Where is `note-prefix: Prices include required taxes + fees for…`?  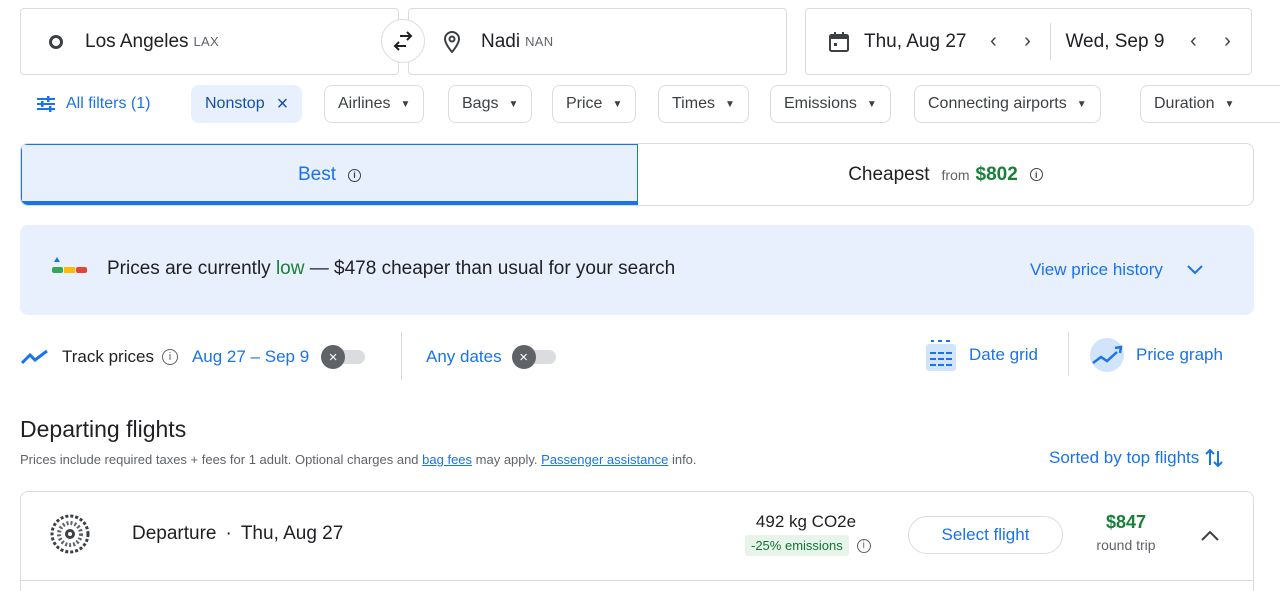 note-prefix: Prices include required taxes + fees for… is located at coordinates (221, 459).